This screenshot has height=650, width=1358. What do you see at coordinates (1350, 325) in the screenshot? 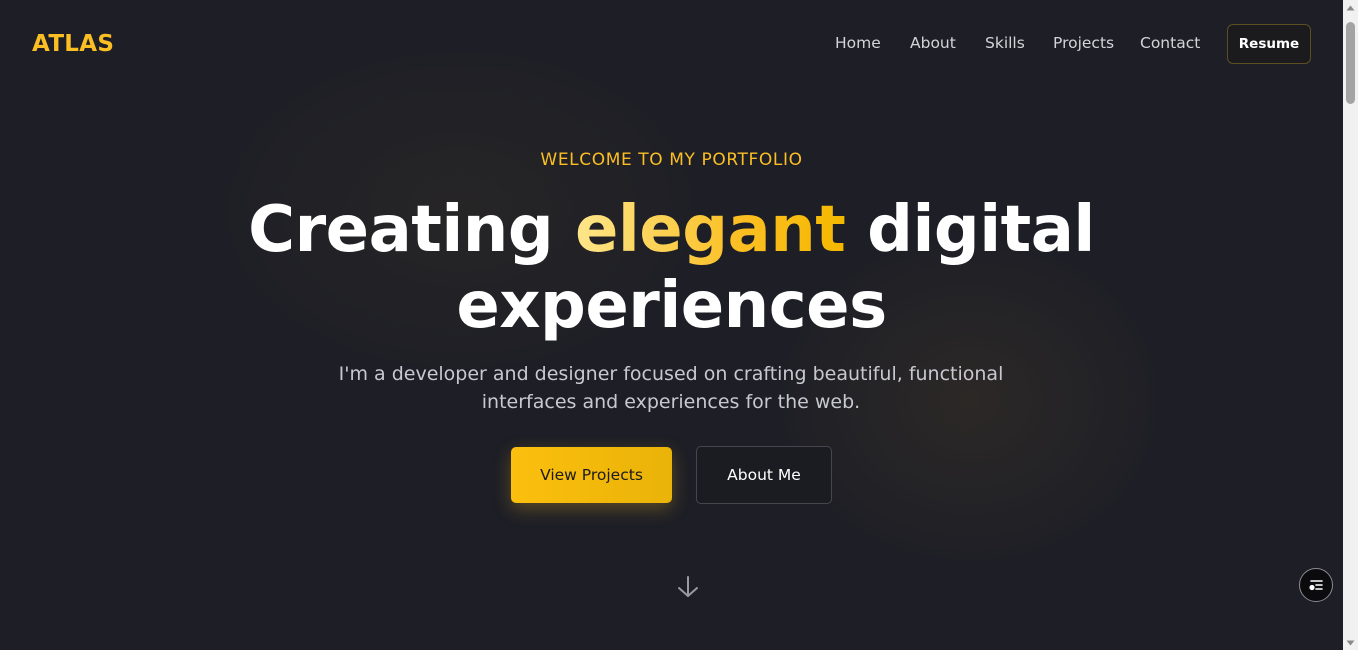
I see `vertical-scrollbar` at bounding box center [1350, 325].